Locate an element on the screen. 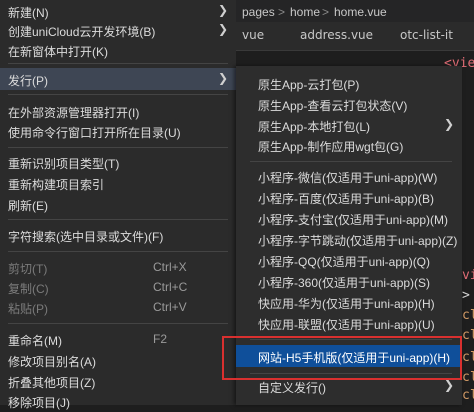  menu-item-label: 原生App-查看云打包状态(V) is located at coordinates (333, 106).